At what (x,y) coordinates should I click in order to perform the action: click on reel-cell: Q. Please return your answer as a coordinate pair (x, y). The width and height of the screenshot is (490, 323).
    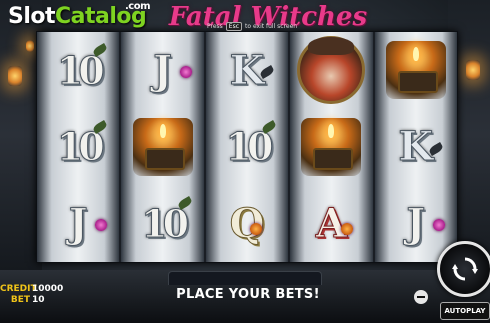
    Looking at the image, I should click on (247, 223).